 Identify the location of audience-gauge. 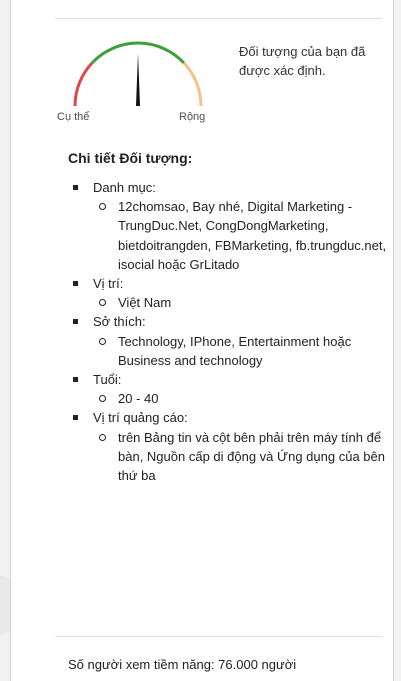
(138, 74).